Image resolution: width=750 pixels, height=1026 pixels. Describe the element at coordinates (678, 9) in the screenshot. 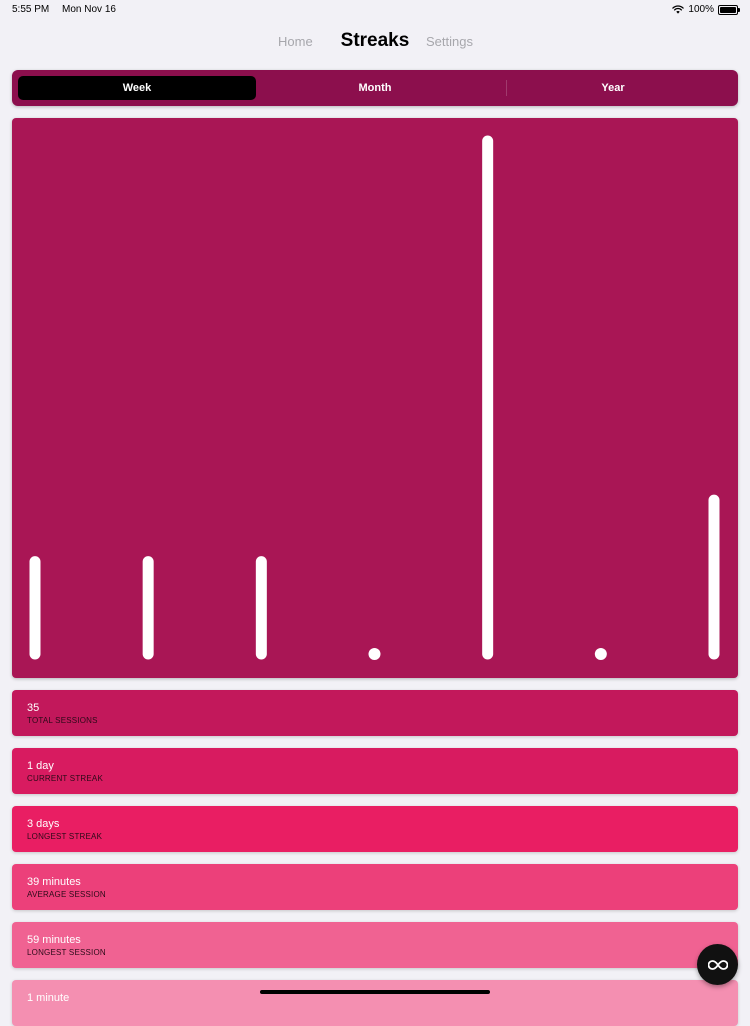

I see `wifi-icon` at that location.